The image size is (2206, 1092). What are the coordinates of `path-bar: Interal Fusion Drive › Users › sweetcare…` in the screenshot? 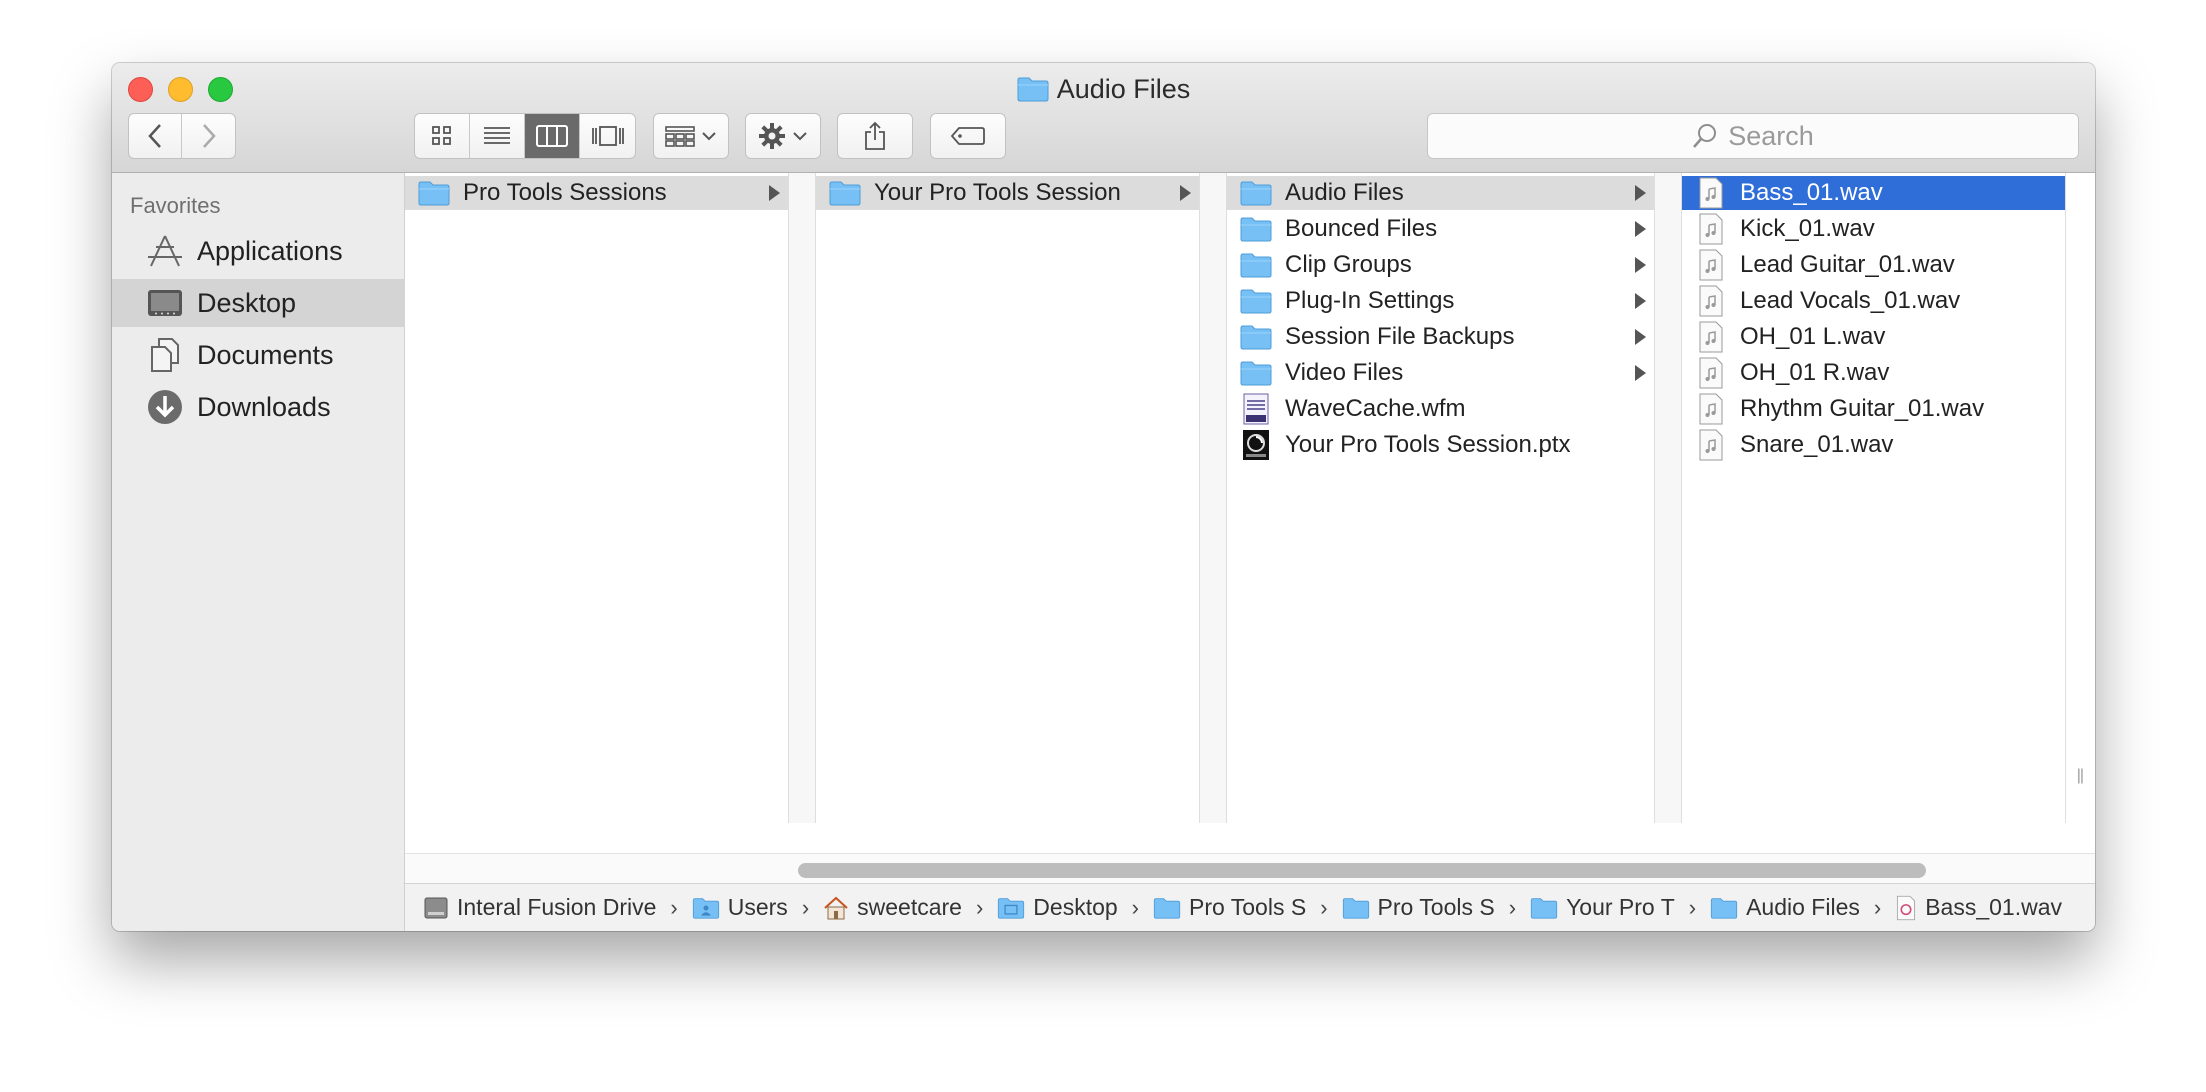 It's located at (1250, 907).